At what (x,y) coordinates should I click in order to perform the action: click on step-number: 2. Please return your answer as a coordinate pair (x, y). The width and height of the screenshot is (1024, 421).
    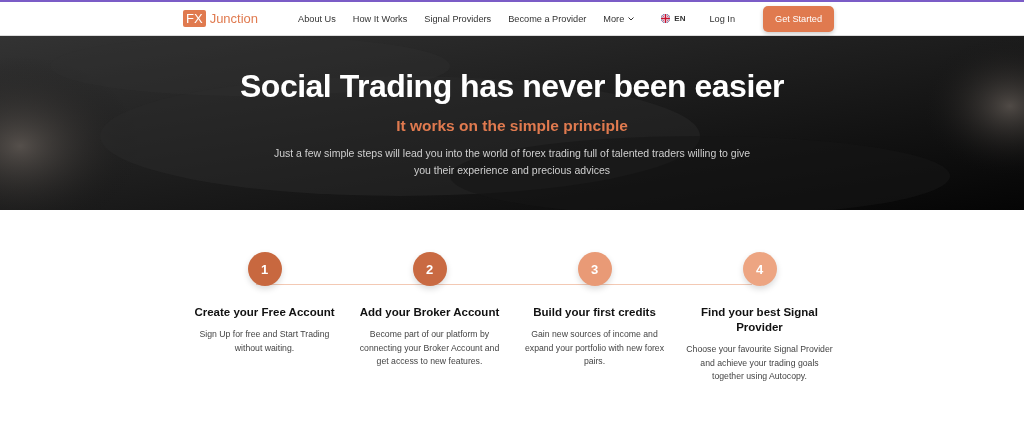
    Looking at the image, I should click on (429, 269).